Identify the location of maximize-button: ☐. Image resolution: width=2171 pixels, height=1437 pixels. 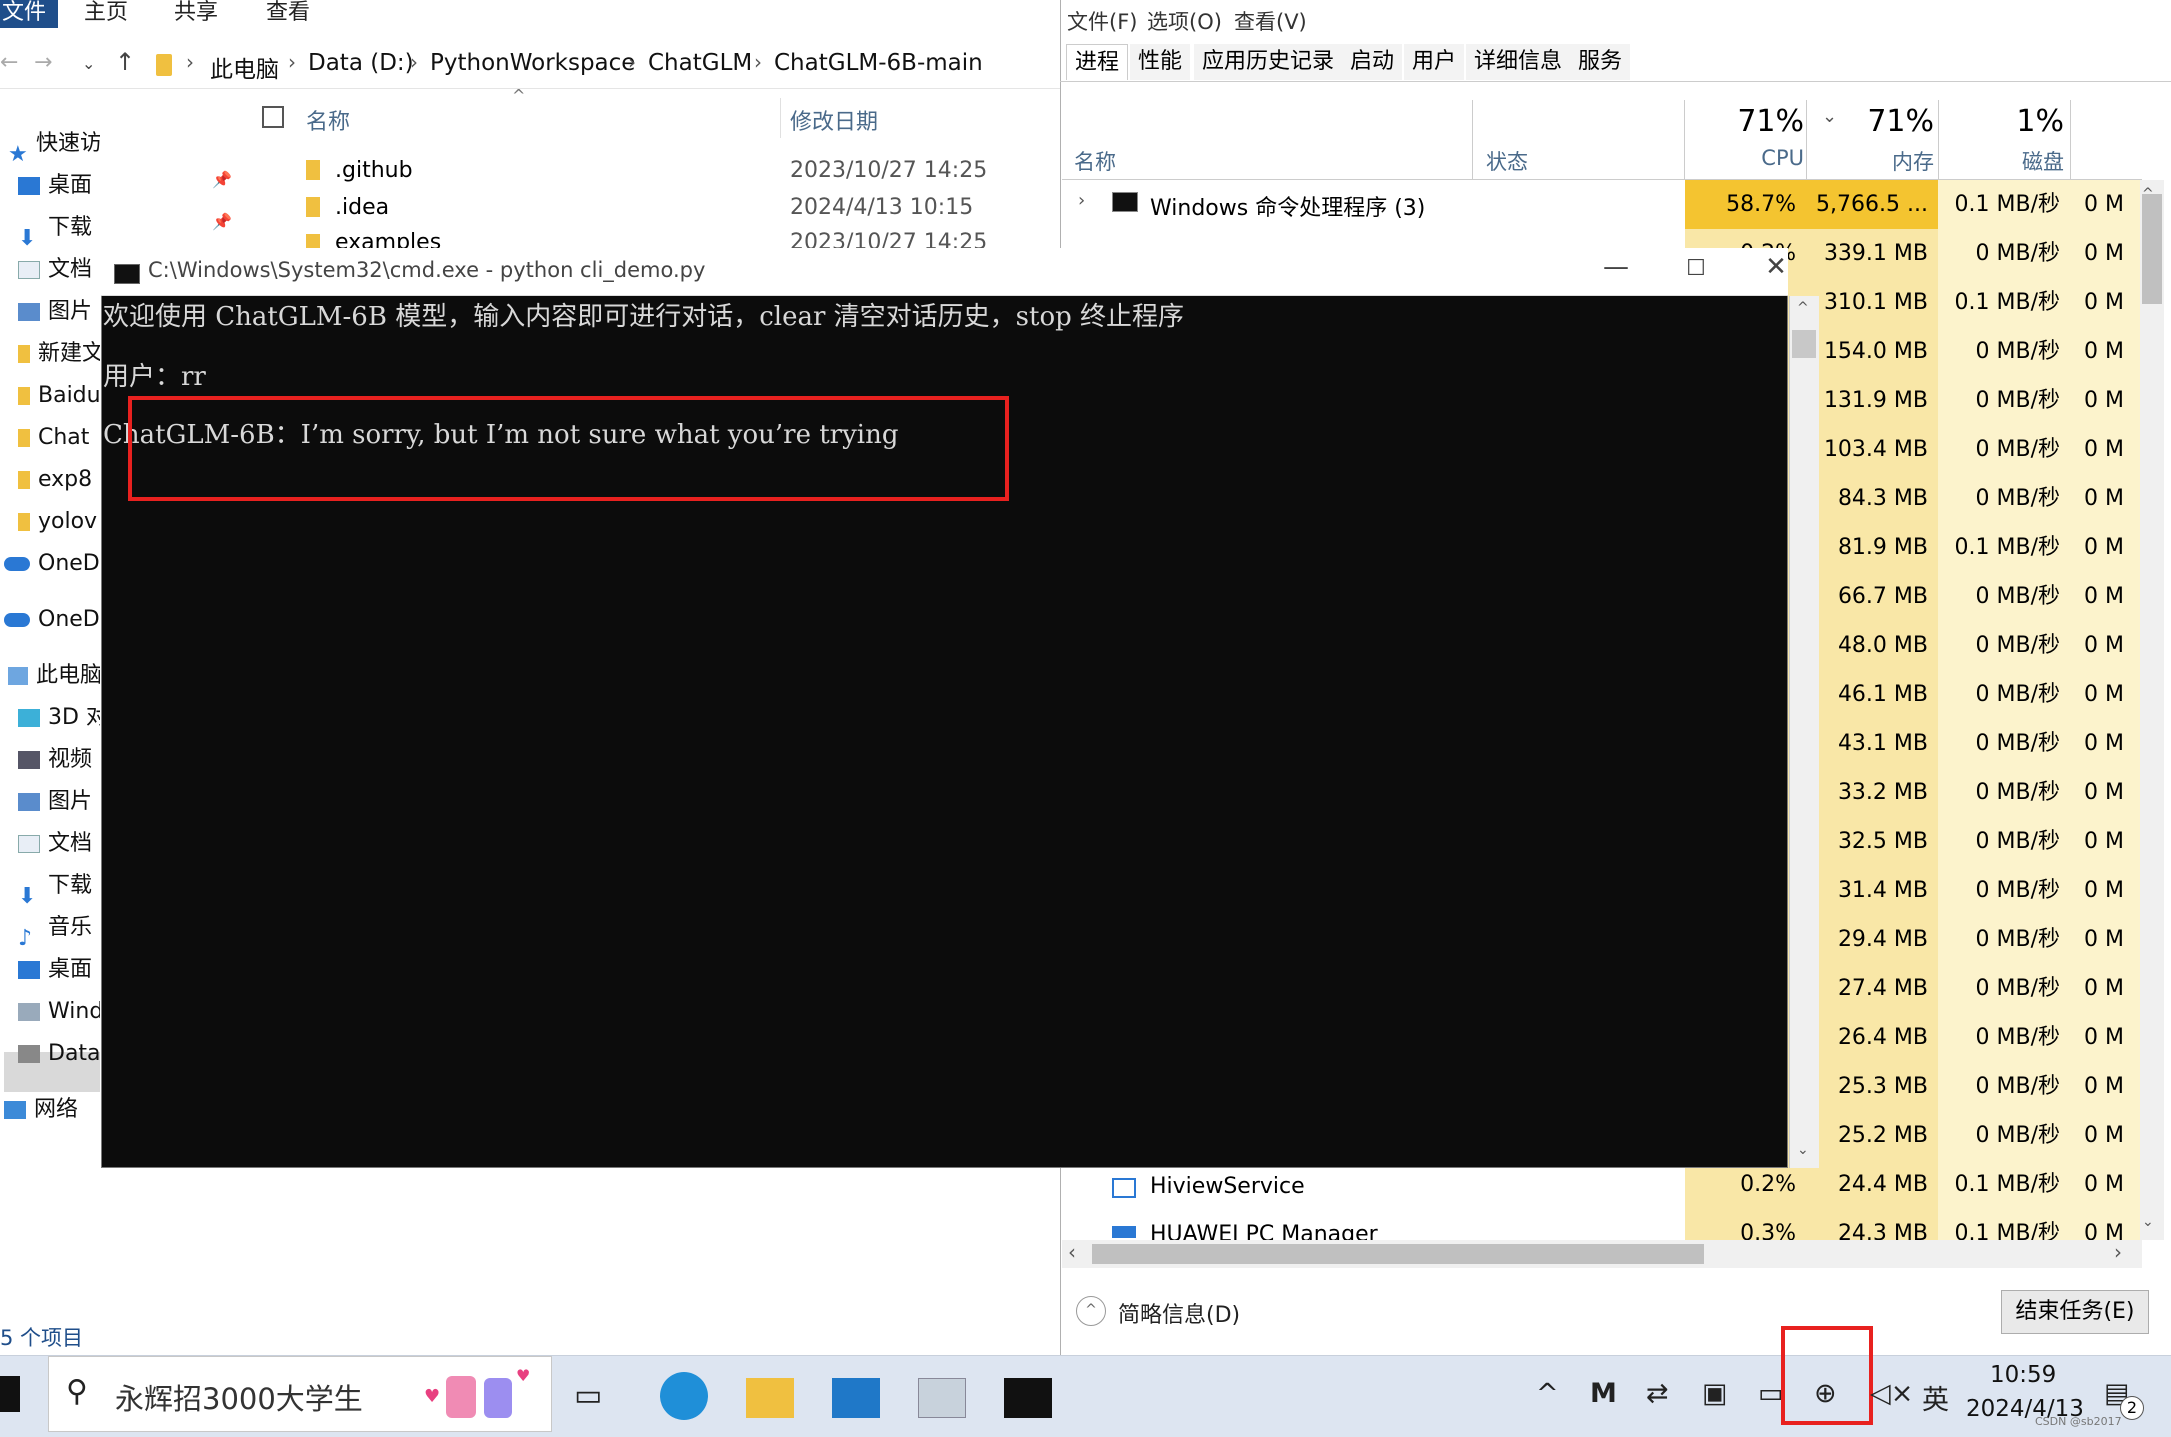
(1696, 268).